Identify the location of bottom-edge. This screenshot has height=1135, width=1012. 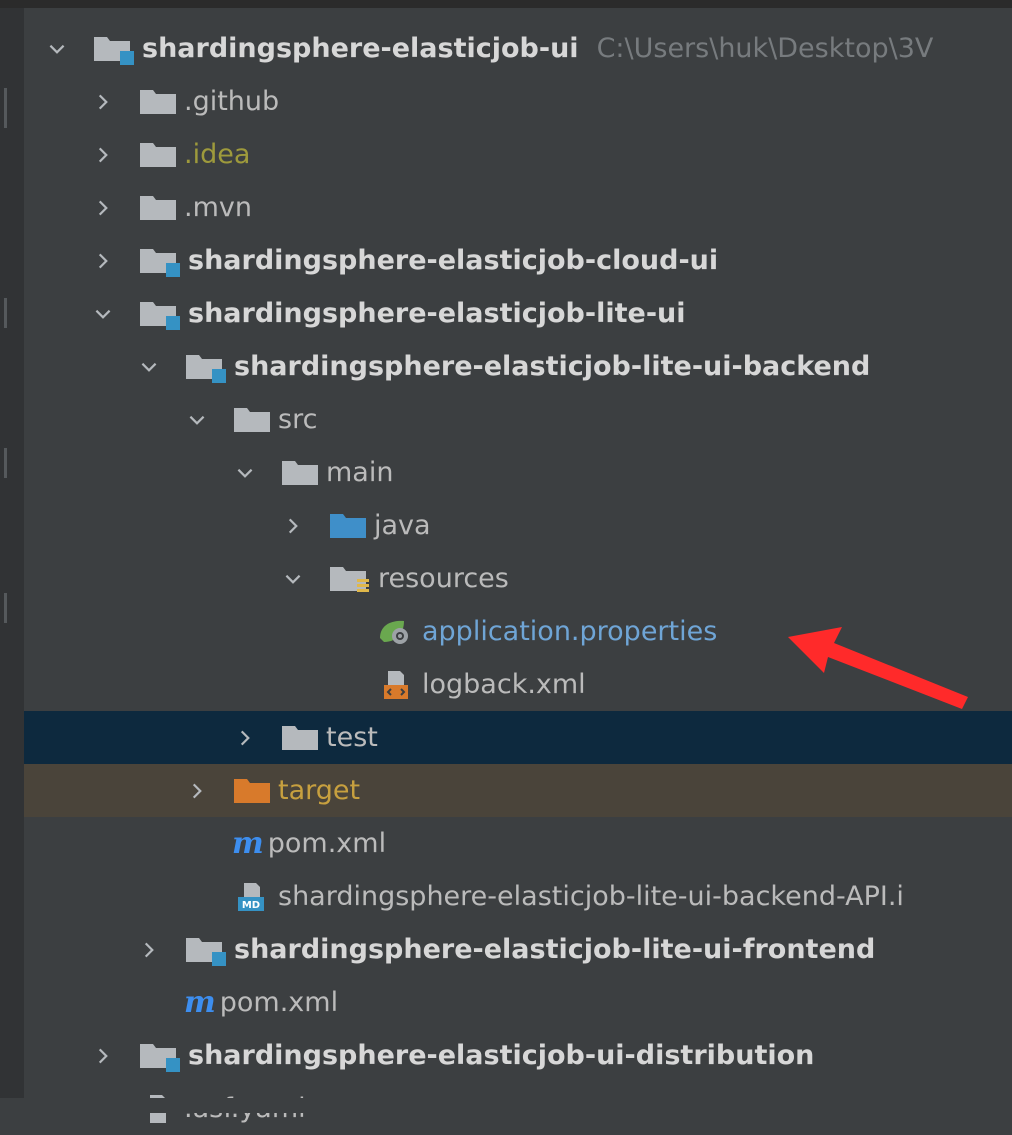
(506, 1105).